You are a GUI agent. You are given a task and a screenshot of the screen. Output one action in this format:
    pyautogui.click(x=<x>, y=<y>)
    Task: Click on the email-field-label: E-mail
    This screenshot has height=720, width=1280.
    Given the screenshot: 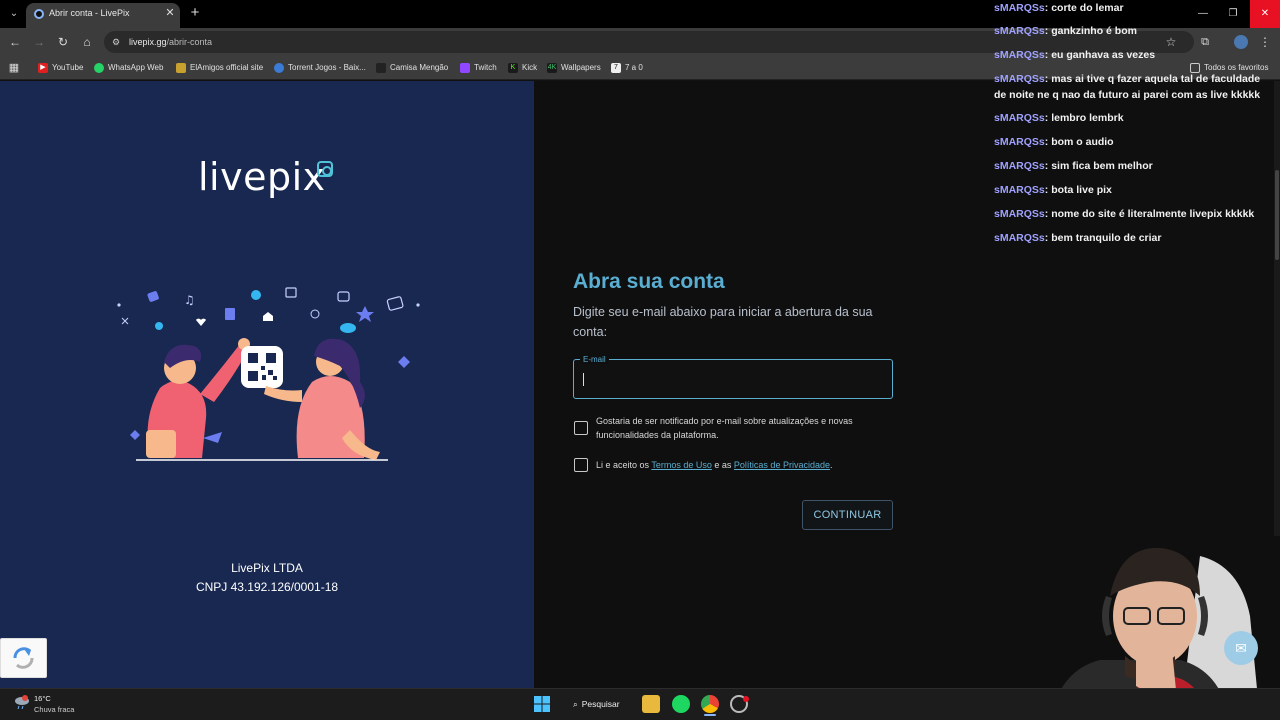 What is the action you would take?
    pyautogui.click(x=594, y=359)
    